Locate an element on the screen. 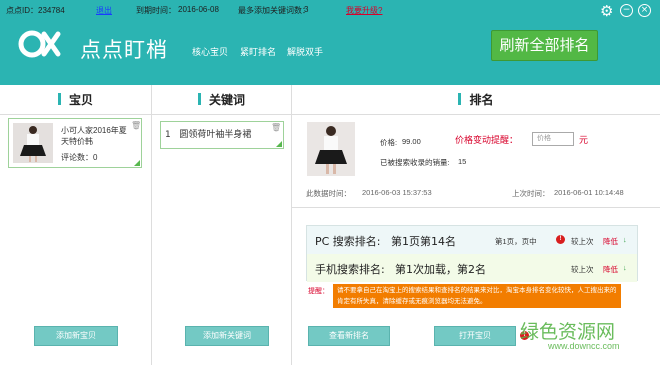 This screenshot has width=660, height=365. view-new-rank-button: 查看新排名 is located at coordinates (349, 336).